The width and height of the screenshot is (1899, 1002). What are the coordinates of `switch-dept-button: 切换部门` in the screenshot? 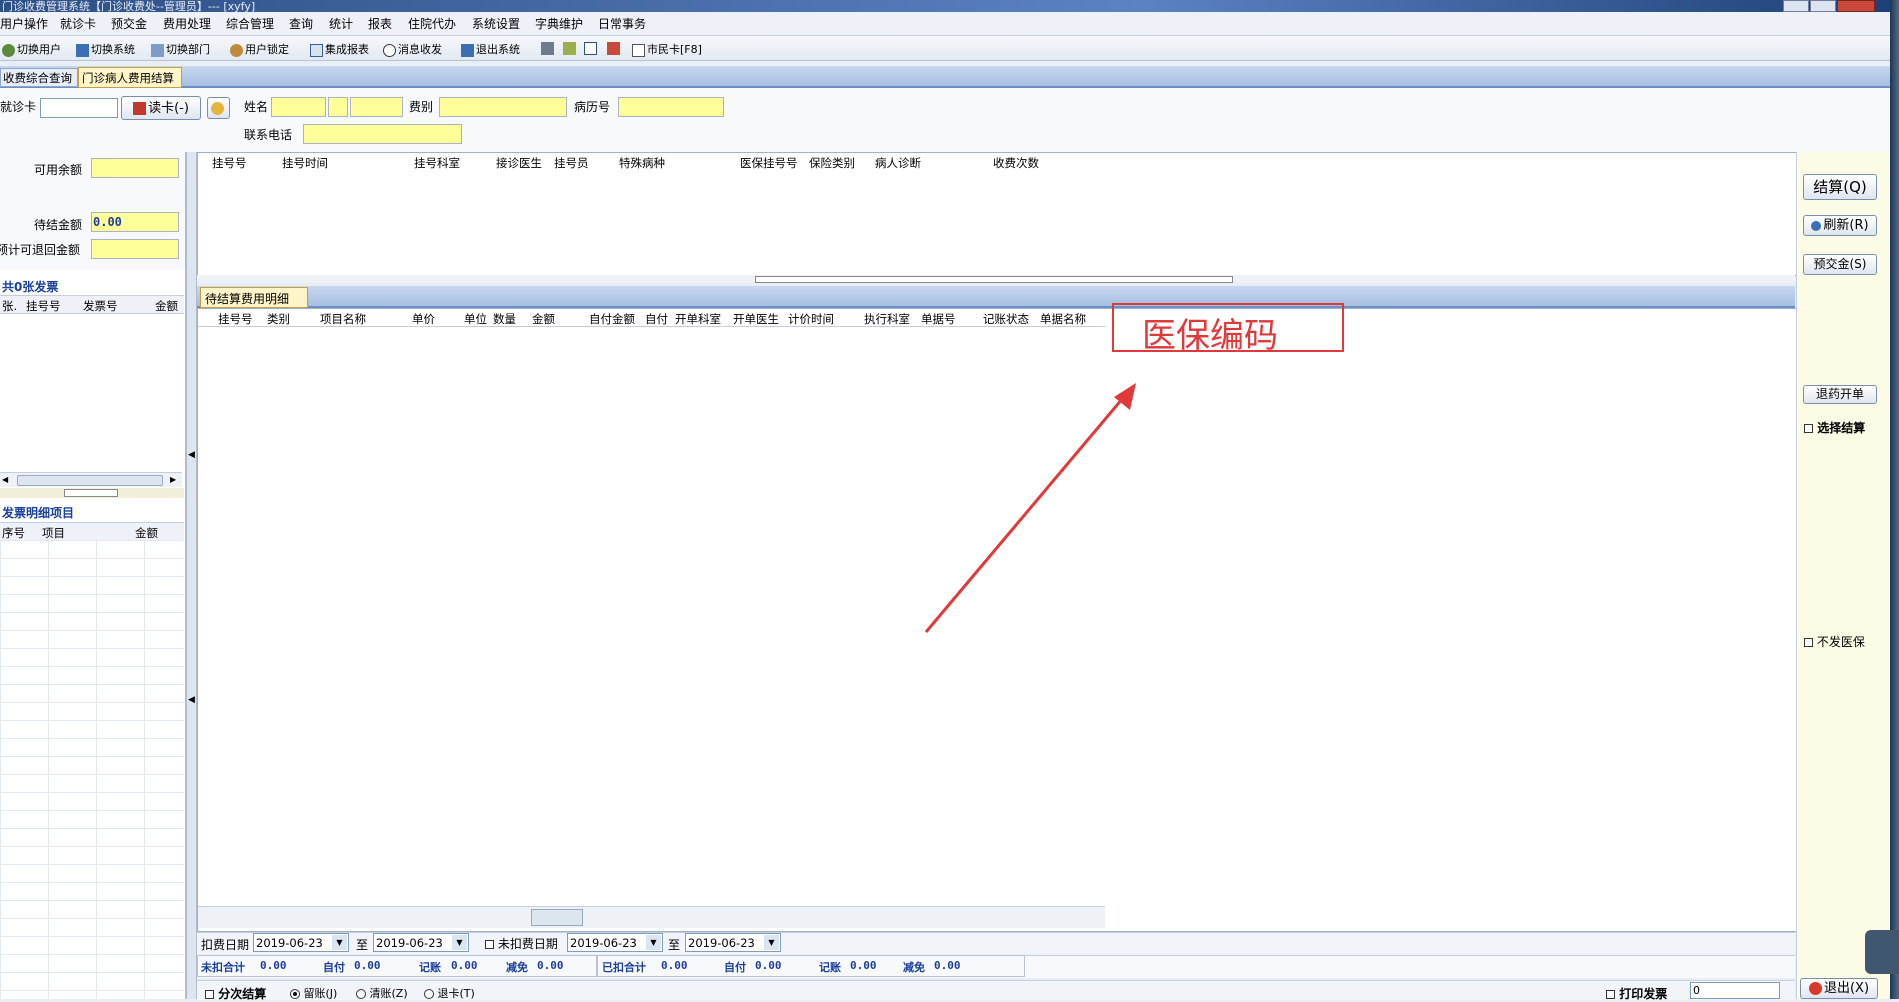 It's located at (180, 49).